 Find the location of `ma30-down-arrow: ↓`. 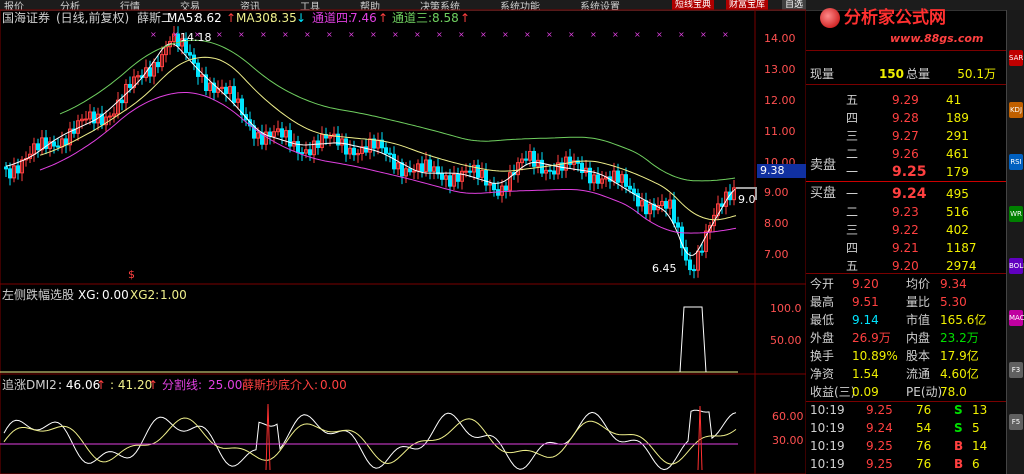

ma30-down-arrow: ↓ is located at coordinates (301, 18).